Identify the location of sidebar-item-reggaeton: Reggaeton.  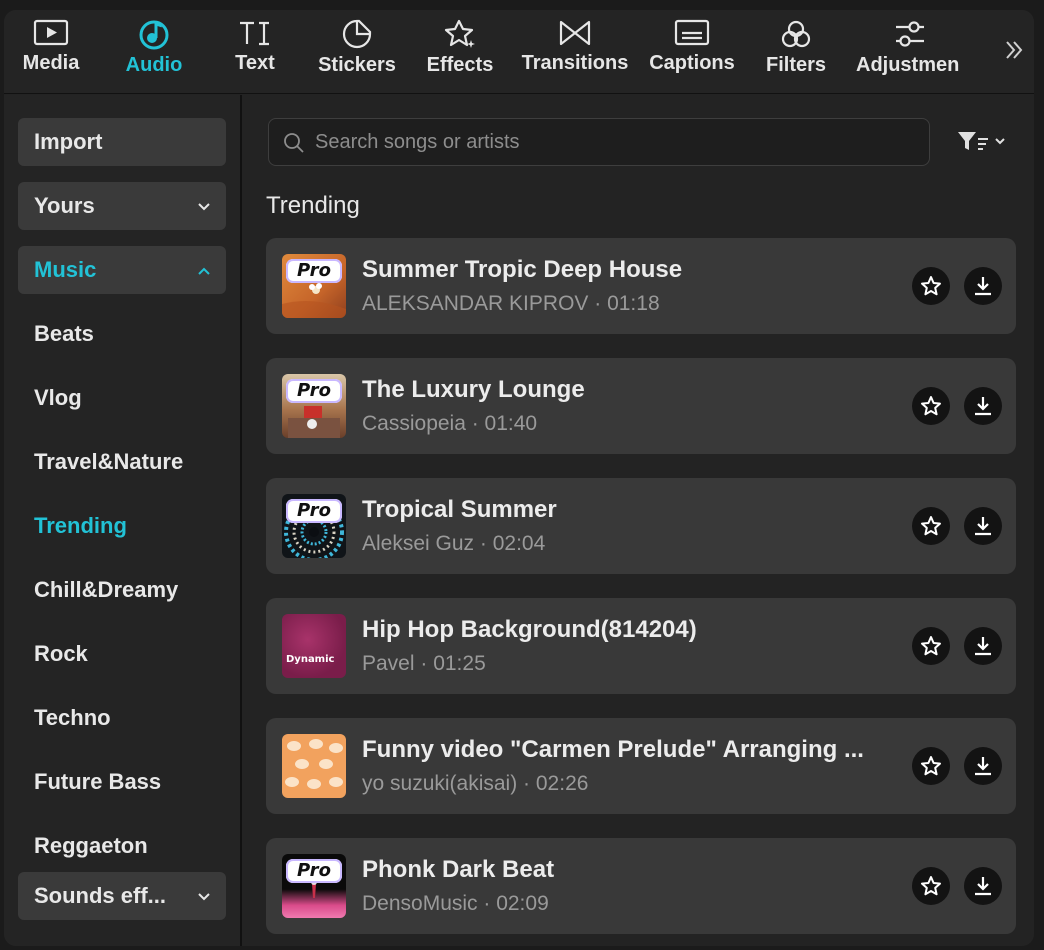
(91, 846).